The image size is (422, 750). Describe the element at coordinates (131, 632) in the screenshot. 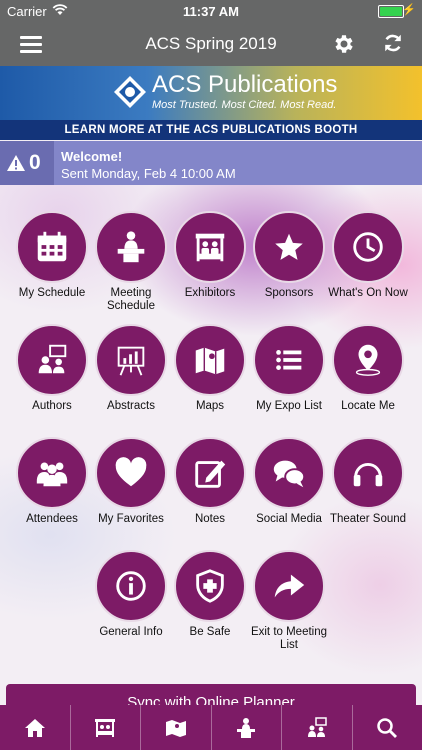

I see `tile-label: General Info` at that location.